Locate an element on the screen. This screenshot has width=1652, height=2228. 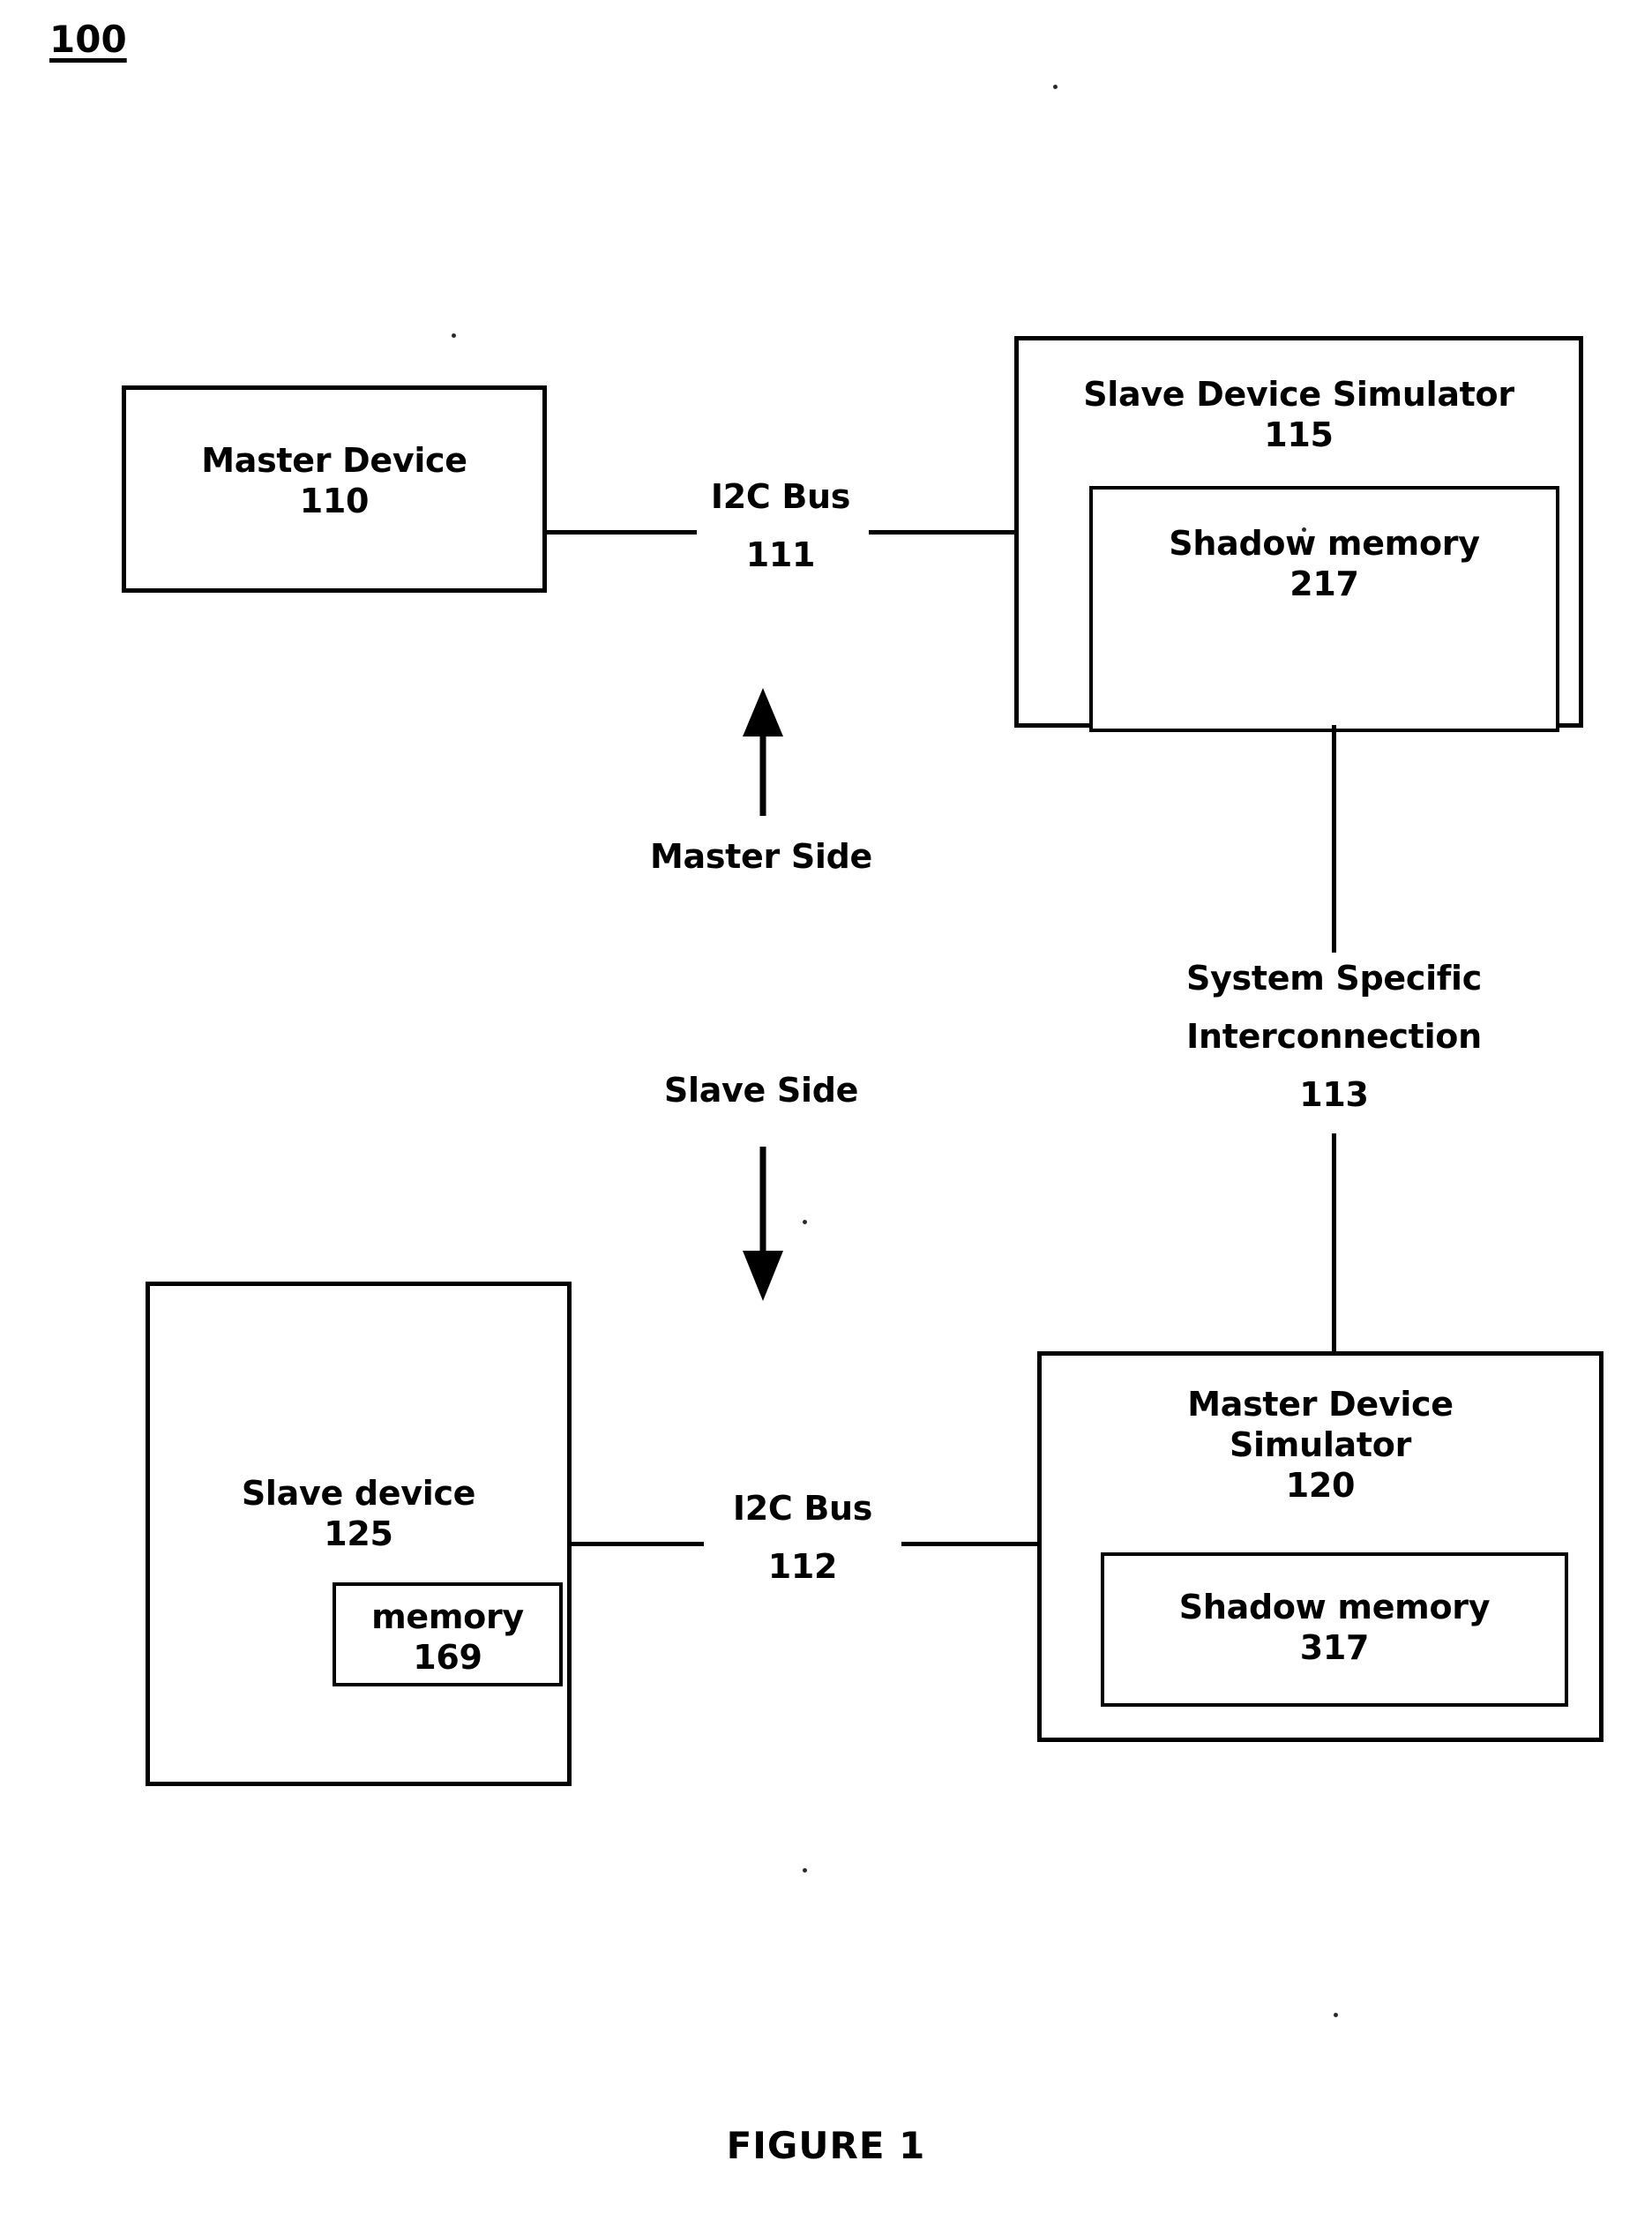
master-device-simulator-numeral: 120 is located at coordinates (1320, 1486).